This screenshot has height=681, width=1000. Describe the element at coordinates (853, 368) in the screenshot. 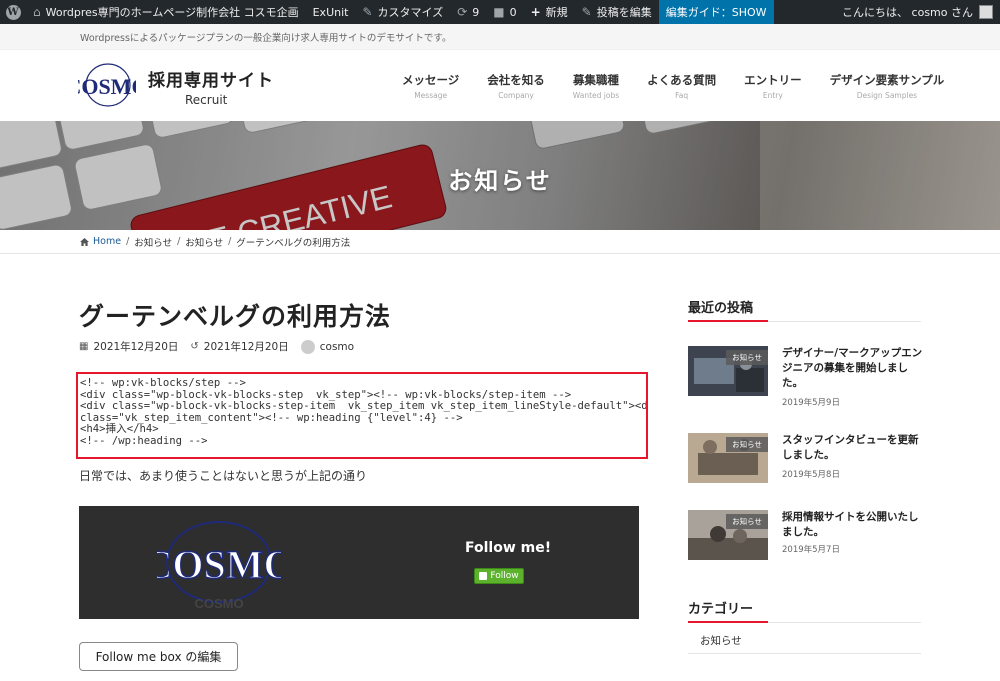

I see `recent-post-title: デザイナー/マークアップエンジニアの募集を開始しました。` at that location.